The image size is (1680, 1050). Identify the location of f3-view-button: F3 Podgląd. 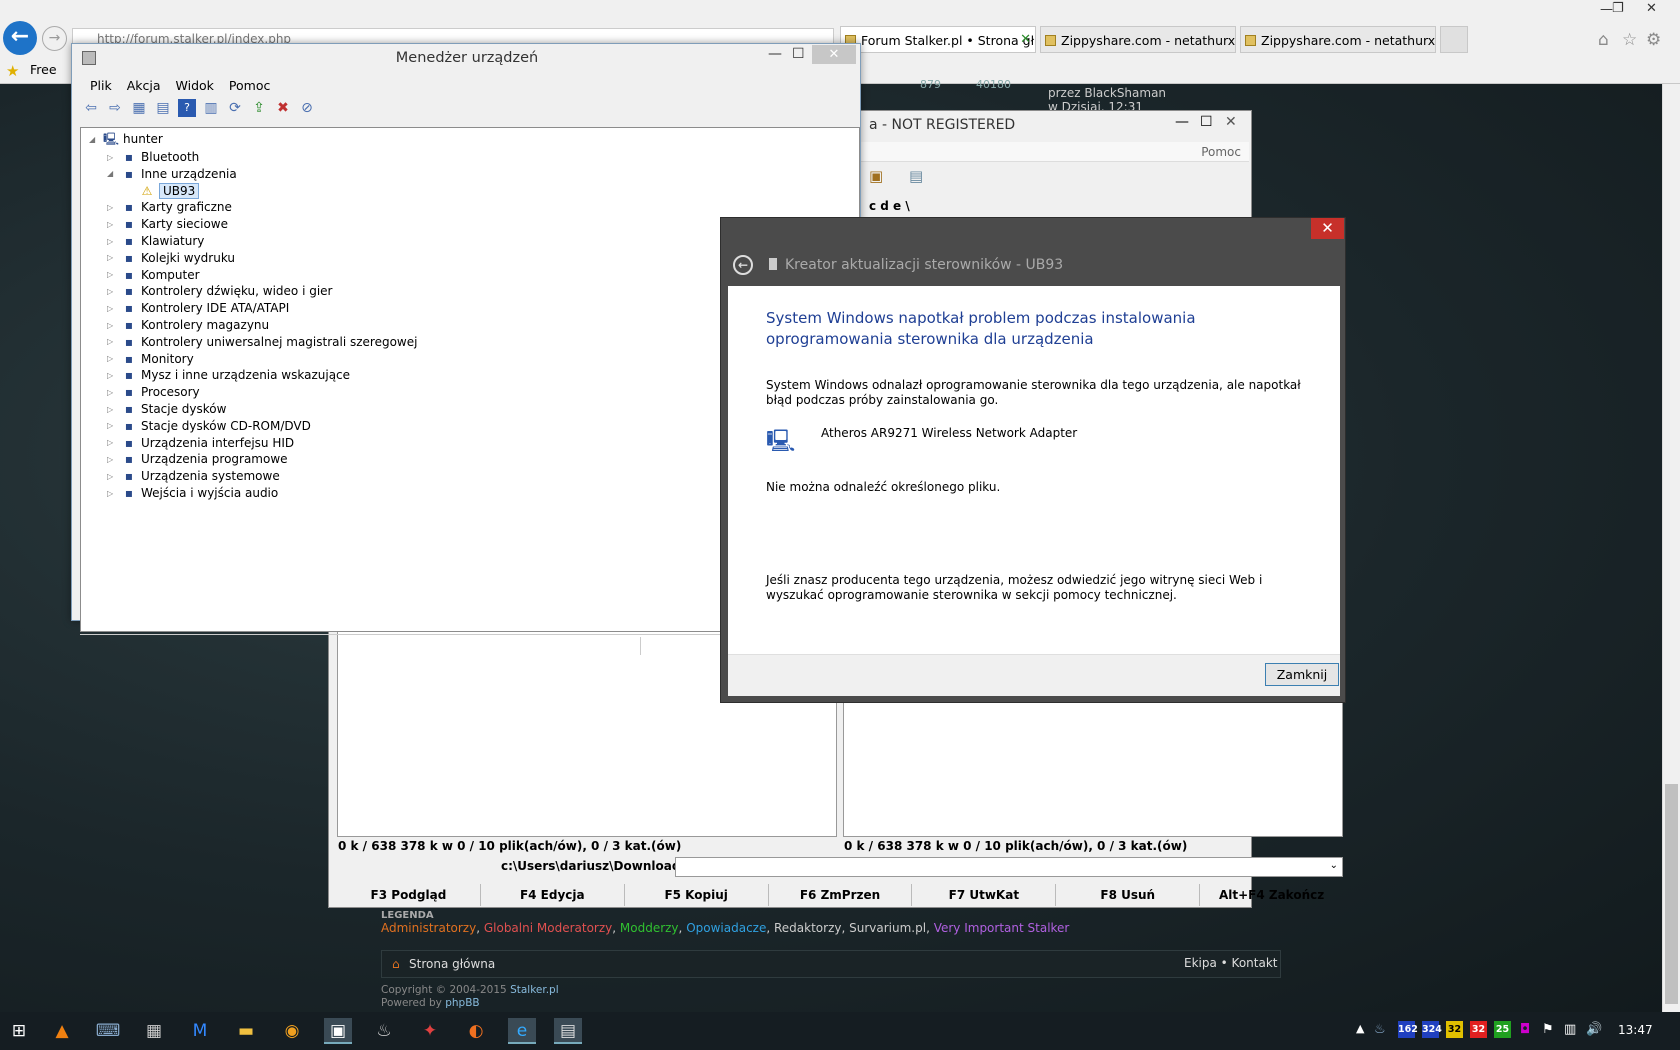
(409, 895).